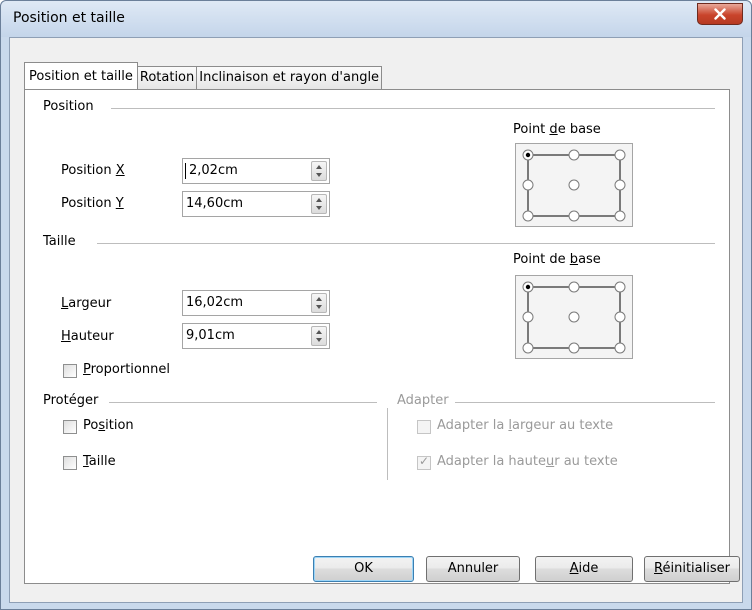  I want to click on fit-height-label: Adapter la hauteur au texte, so click(527, 461).